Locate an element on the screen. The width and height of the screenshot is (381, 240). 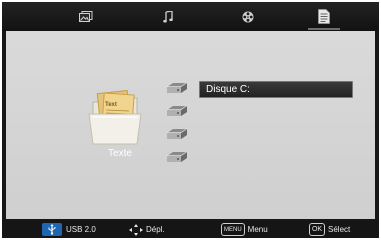
footer-hint-bar: USB 2.0 Dépl. MENU Menu OK Sélect is located at coordinates (190, 229).